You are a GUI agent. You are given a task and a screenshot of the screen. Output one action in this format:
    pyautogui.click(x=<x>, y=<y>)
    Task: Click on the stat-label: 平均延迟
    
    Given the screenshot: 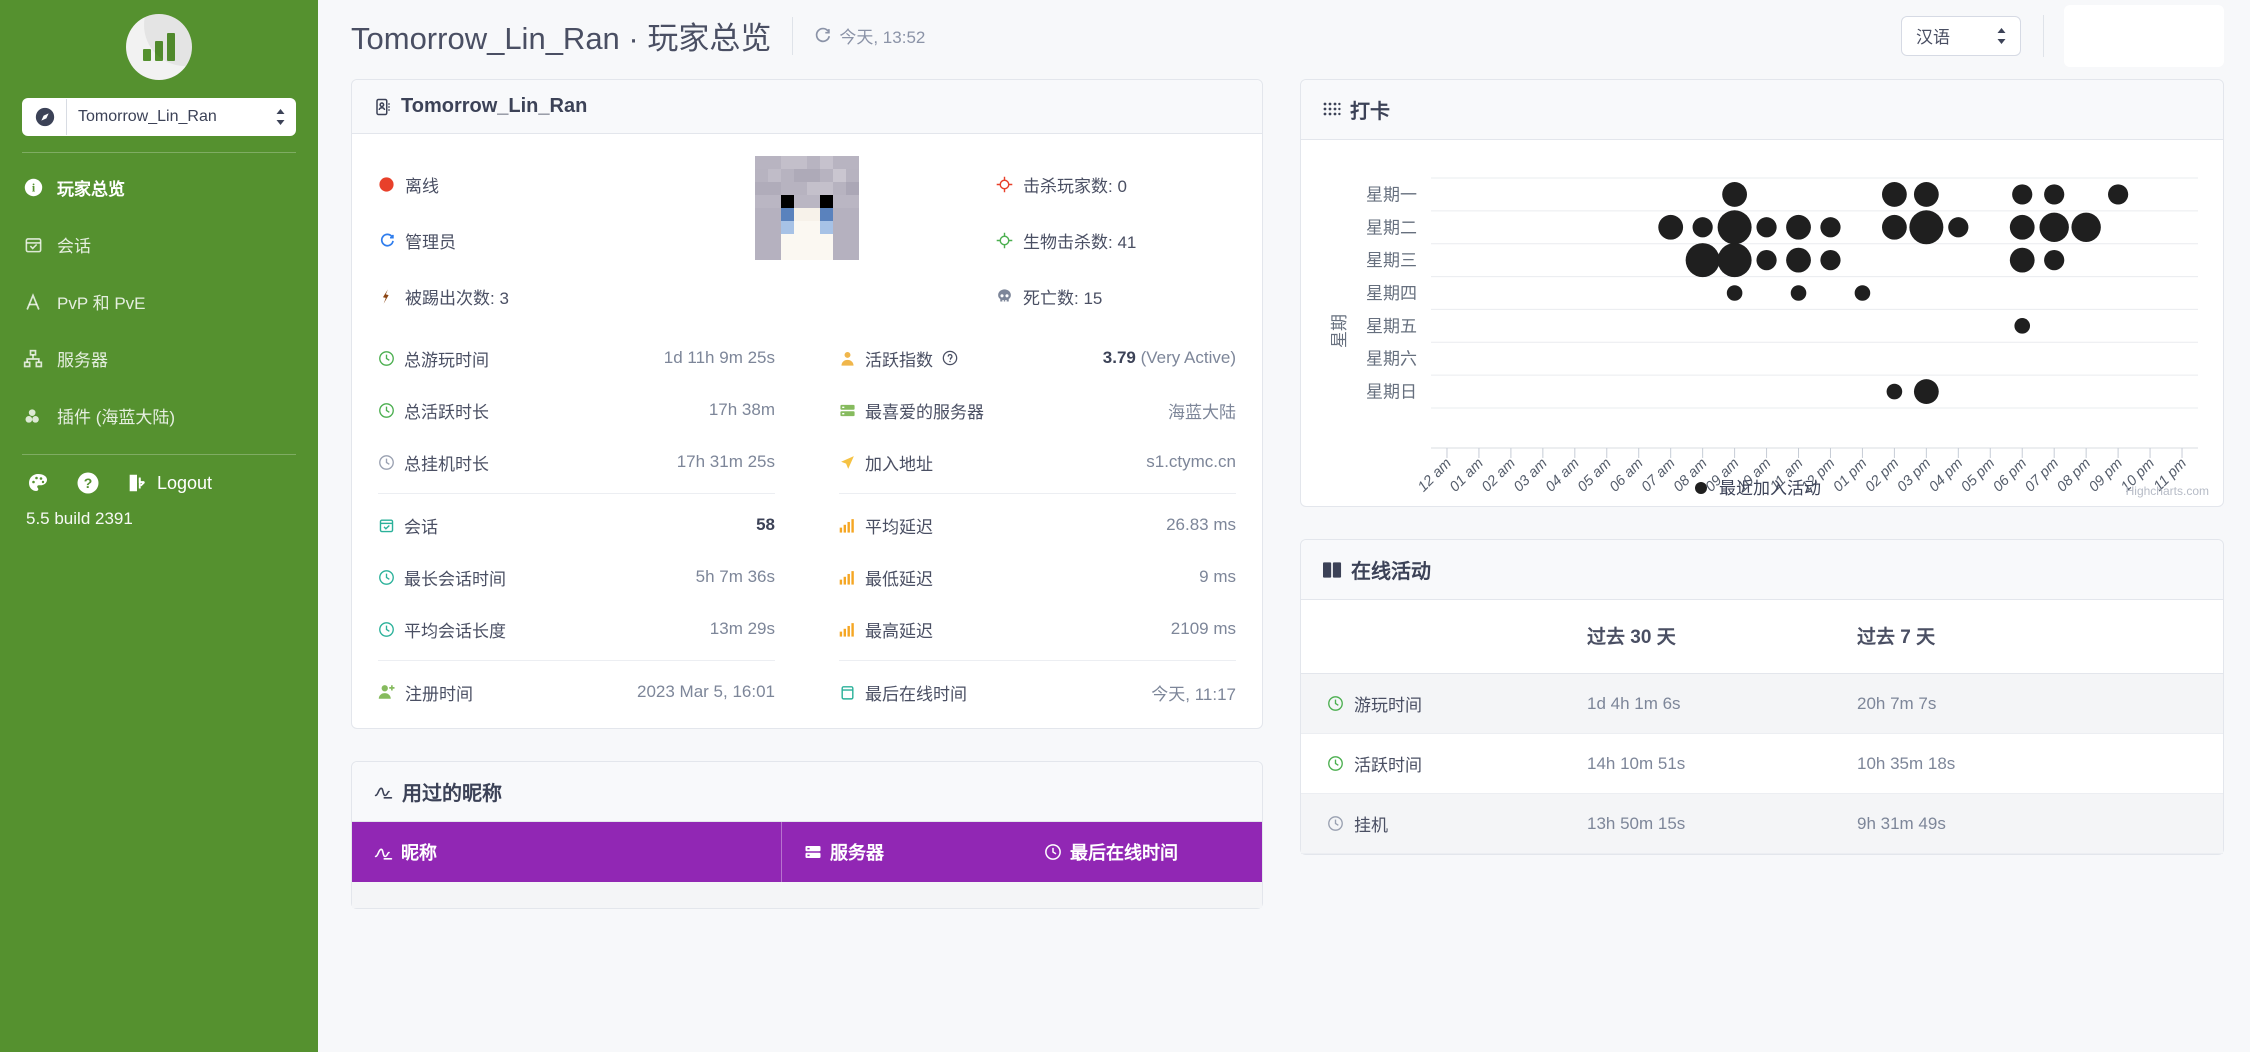 What is the action you would take?
    pyautogui.click(x=899, y=527)
    